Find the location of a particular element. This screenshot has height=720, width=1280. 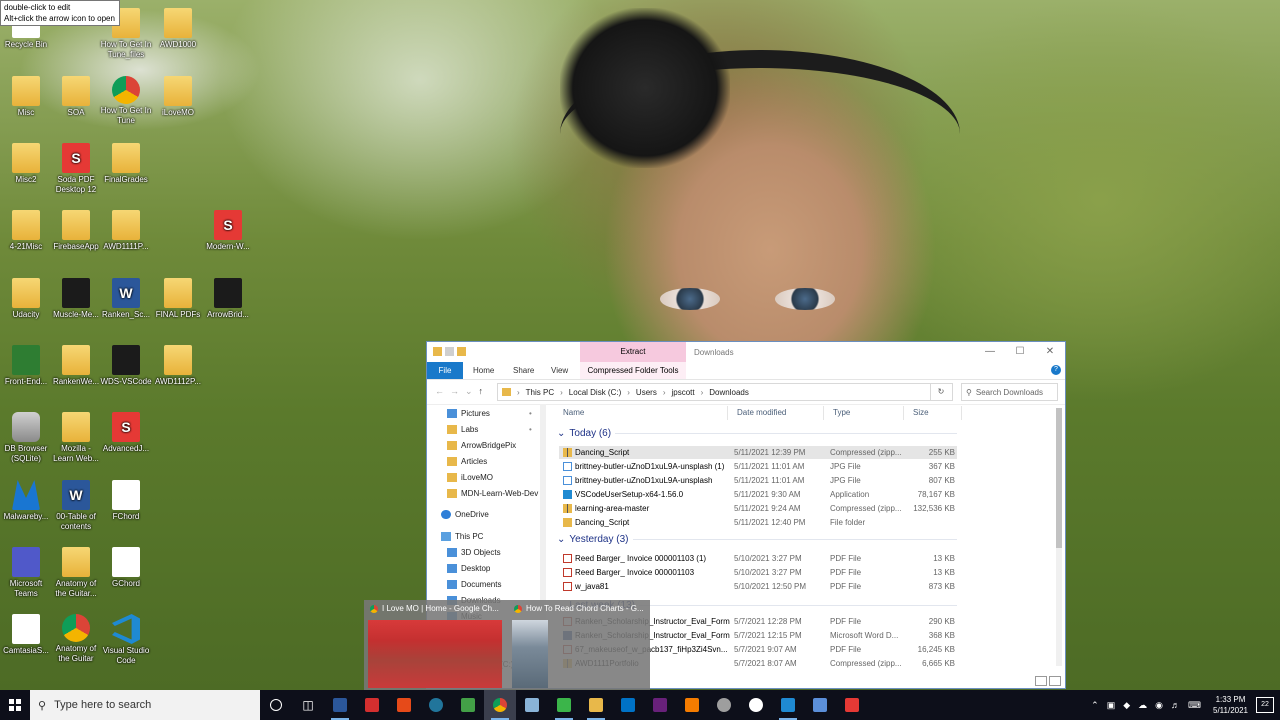

nav-item: OneDrive is located at coordinates (465, 514).